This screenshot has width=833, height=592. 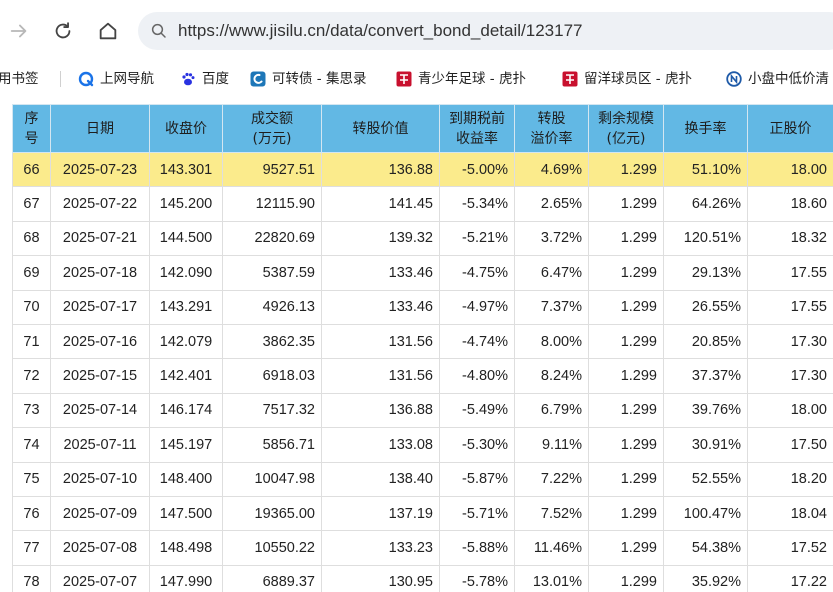 I want to click on header-label: 正股价, so click(x=790, y=128).